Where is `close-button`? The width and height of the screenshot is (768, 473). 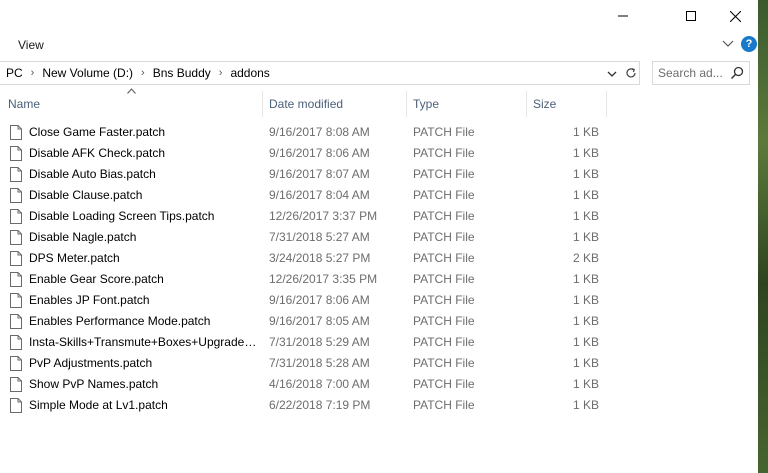 close-button is located at coordinates (735, 16).